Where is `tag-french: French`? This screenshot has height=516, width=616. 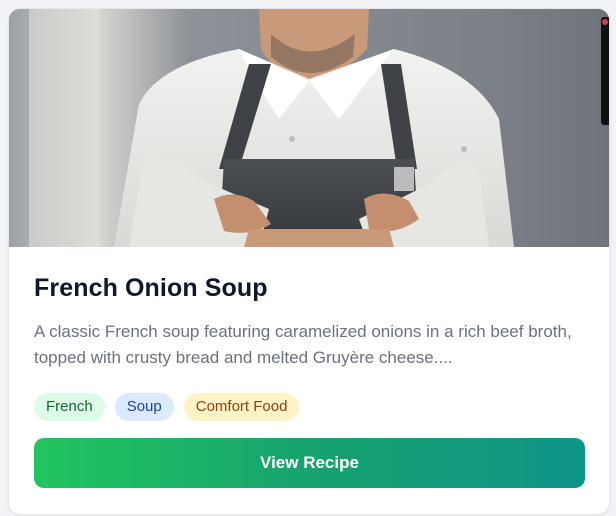
tag-french: French is located at coordinates (69, 407).